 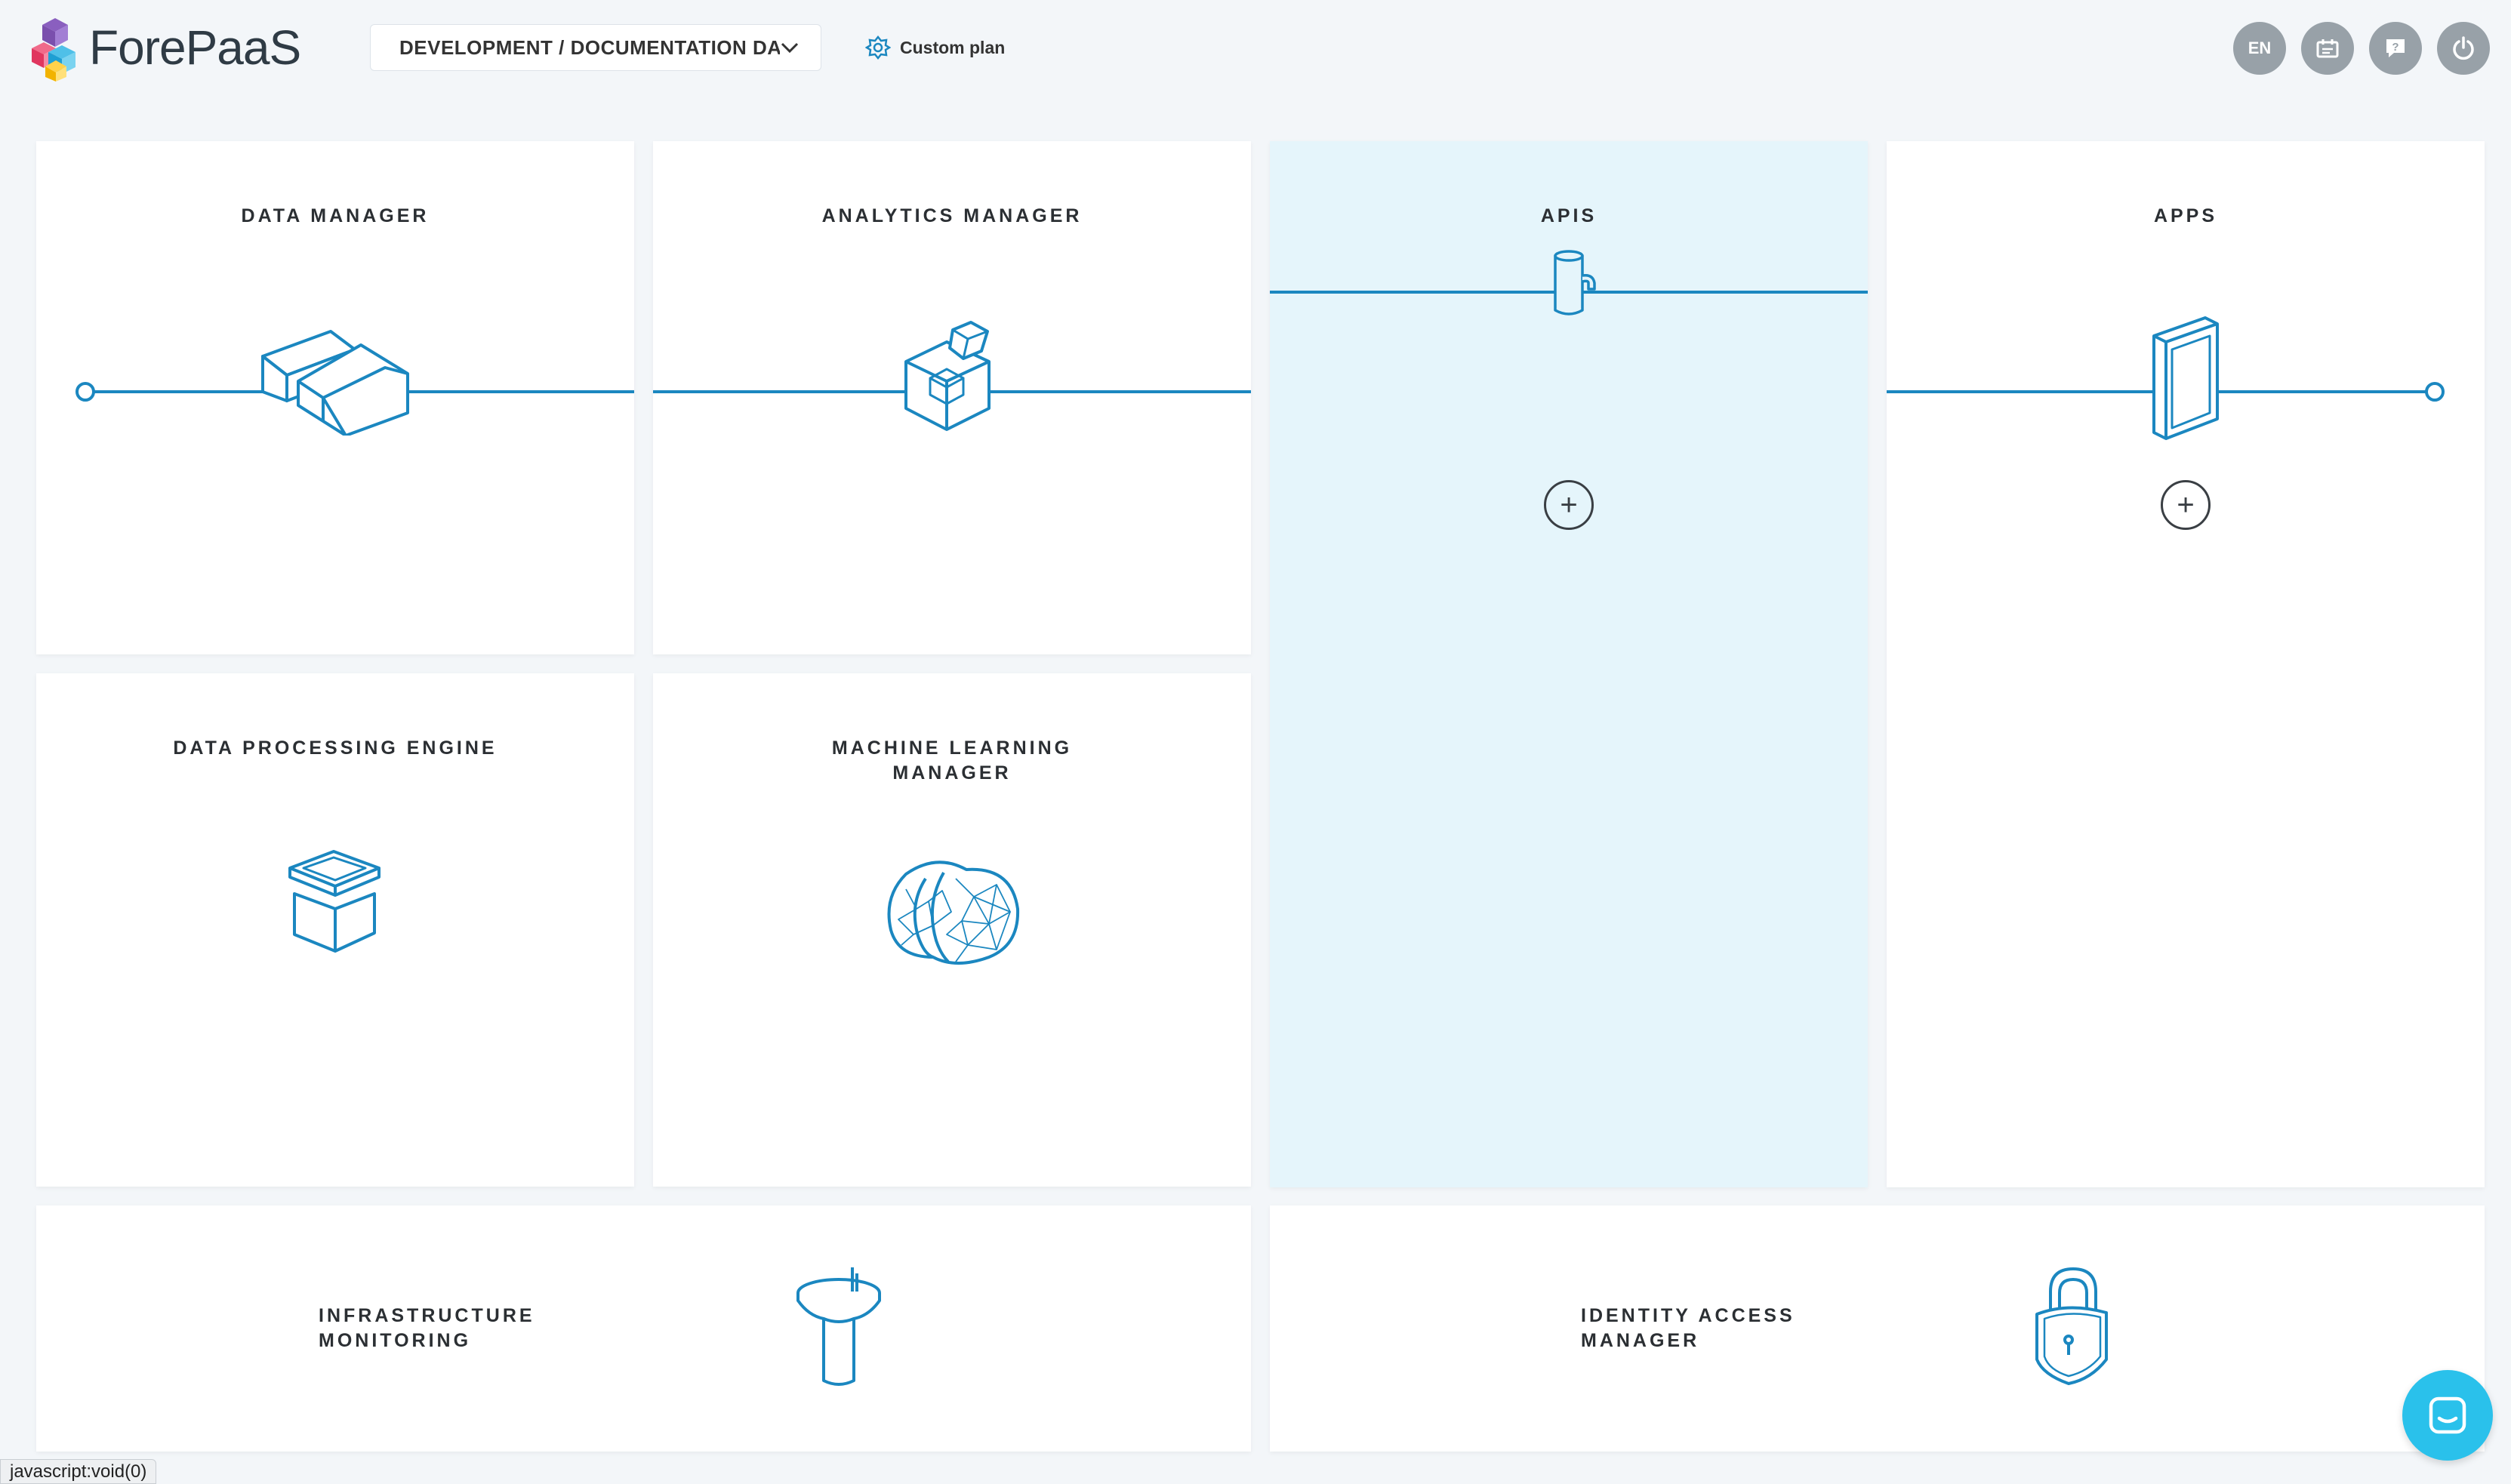 I want to click on language-button: EN, so click(x=2259, y=48).